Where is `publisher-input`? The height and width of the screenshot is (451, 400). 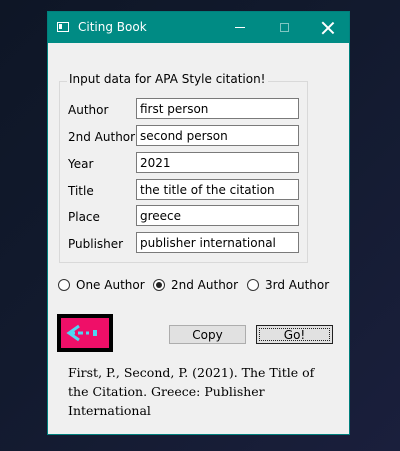 publisher-input is located at coordinates (217, 242).